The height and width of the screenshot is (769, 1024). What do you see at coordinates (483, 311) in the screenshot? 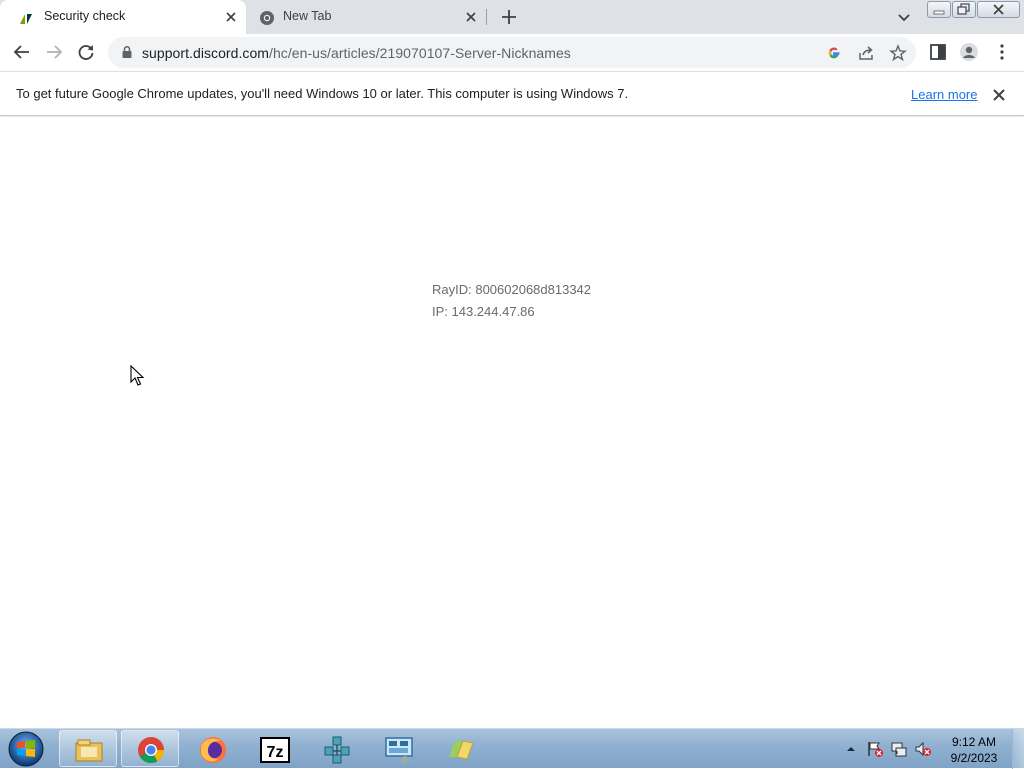
I see `ip-address-text: IP: 143.244.47.86` at bounding box center [483, 311].